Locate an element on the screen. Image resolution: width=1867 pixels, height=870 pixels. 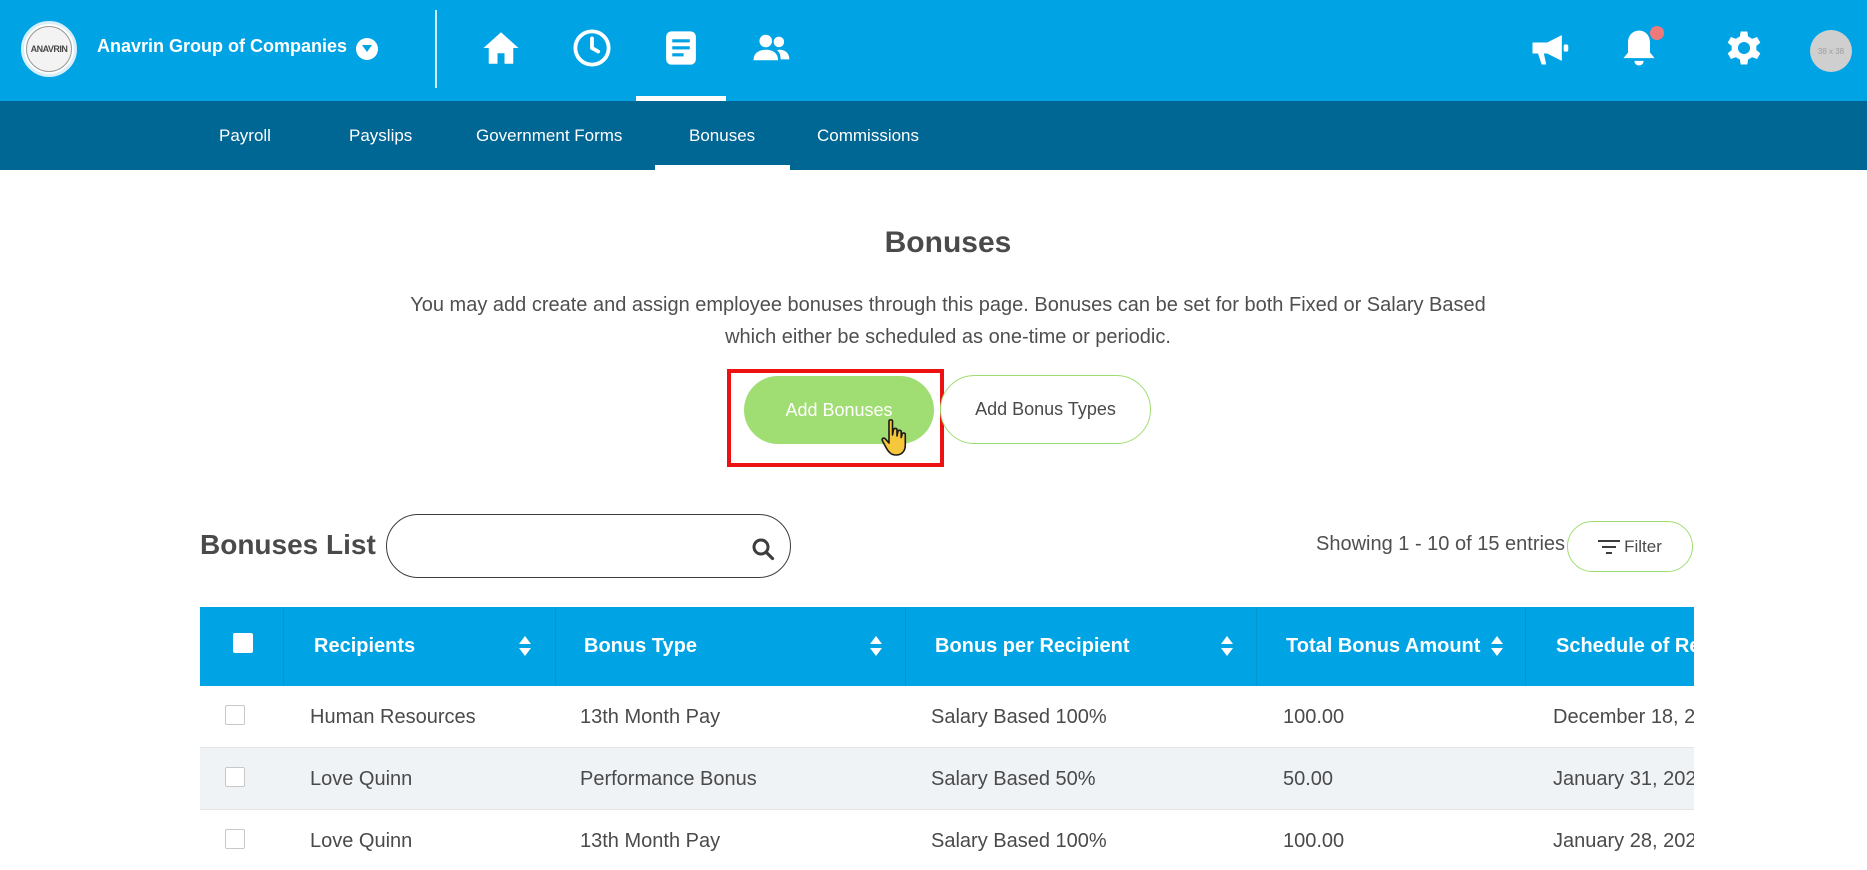
notification-badge is located at coordinates (1657, 33).